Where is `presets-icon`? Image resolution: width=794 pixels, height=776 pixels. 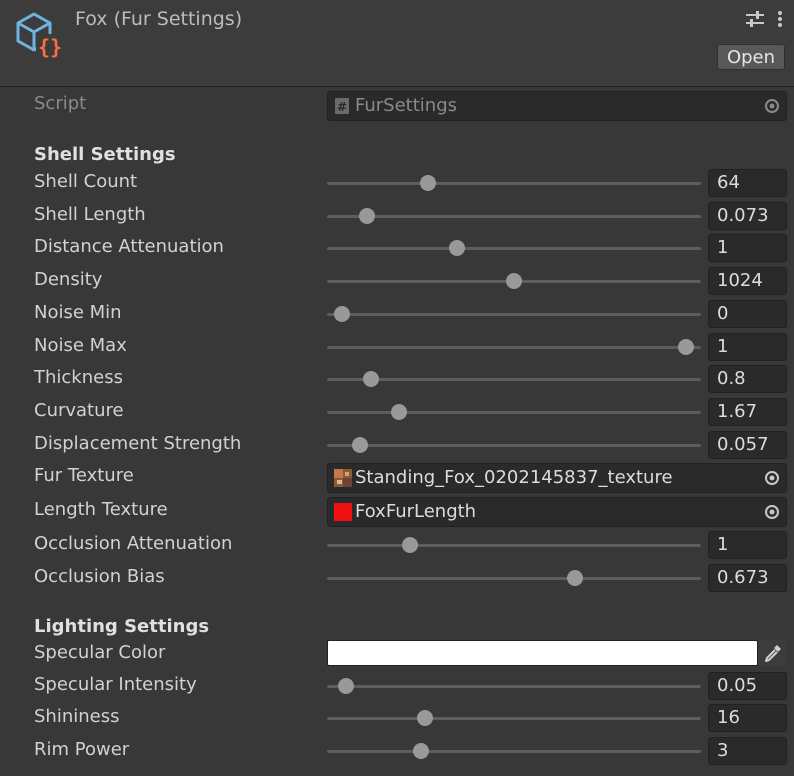 presets-icon is located at coordinates (755, 19).